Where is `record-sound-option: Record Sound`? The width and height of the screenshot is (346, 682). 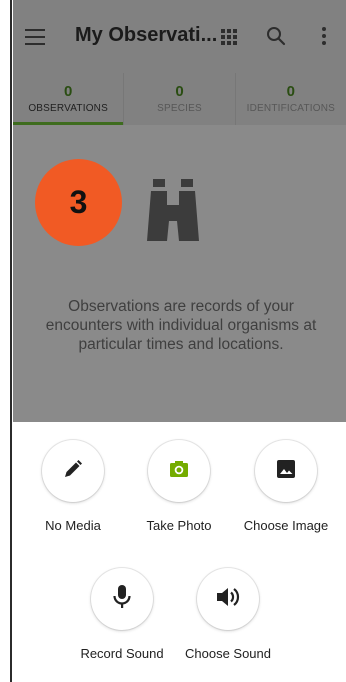 record-sound-option: Record Sound is located at coordinates (122, 614).